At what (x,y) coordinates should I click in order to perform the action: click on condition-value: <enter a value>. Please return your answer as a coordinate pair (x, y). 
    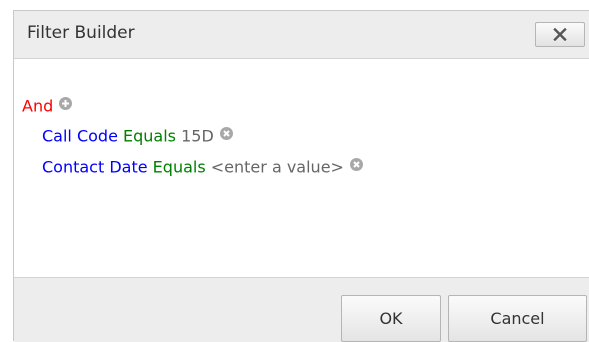
    Looking at the image, I should click on (277, 167).